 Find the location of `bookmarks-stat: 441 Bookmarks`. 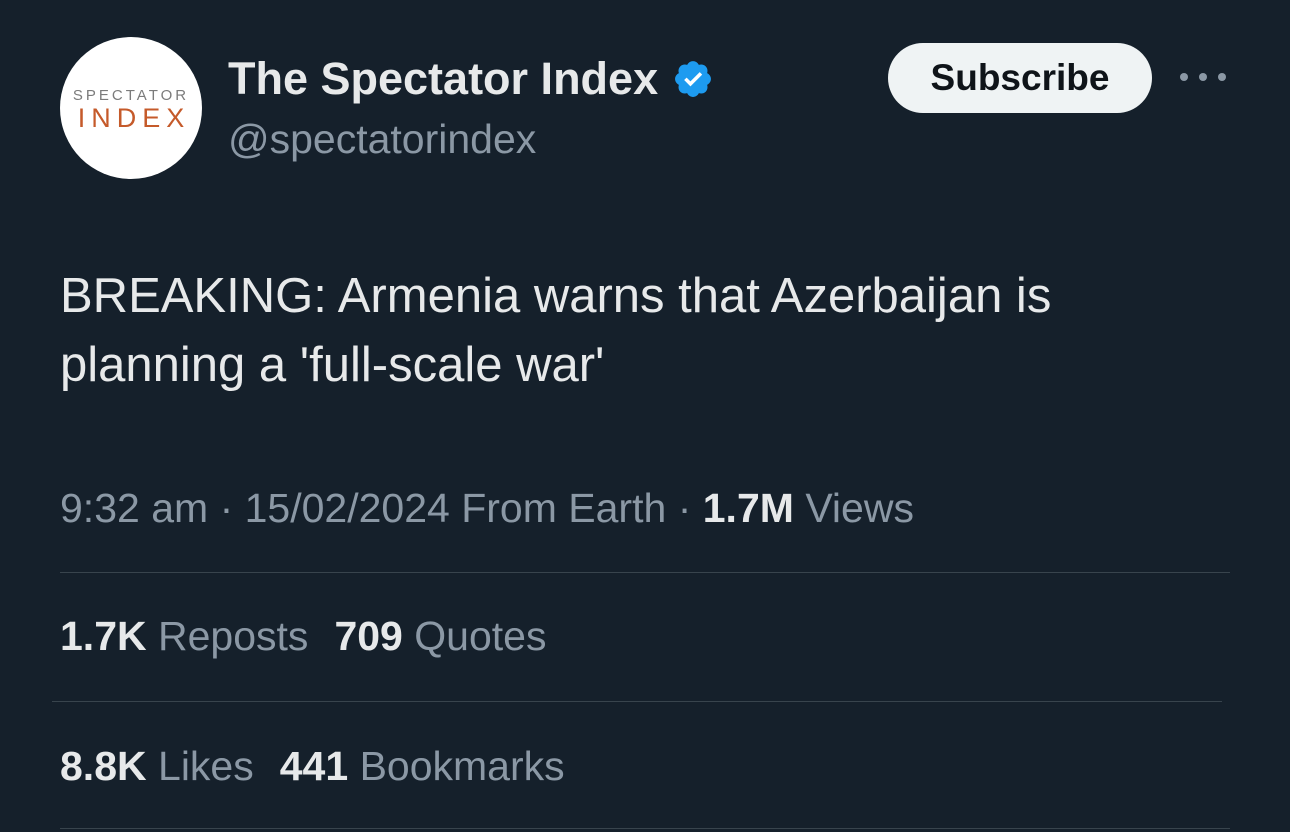

bookmarks-stat: 441 Bookmarks is located at coordinates (422, 766).